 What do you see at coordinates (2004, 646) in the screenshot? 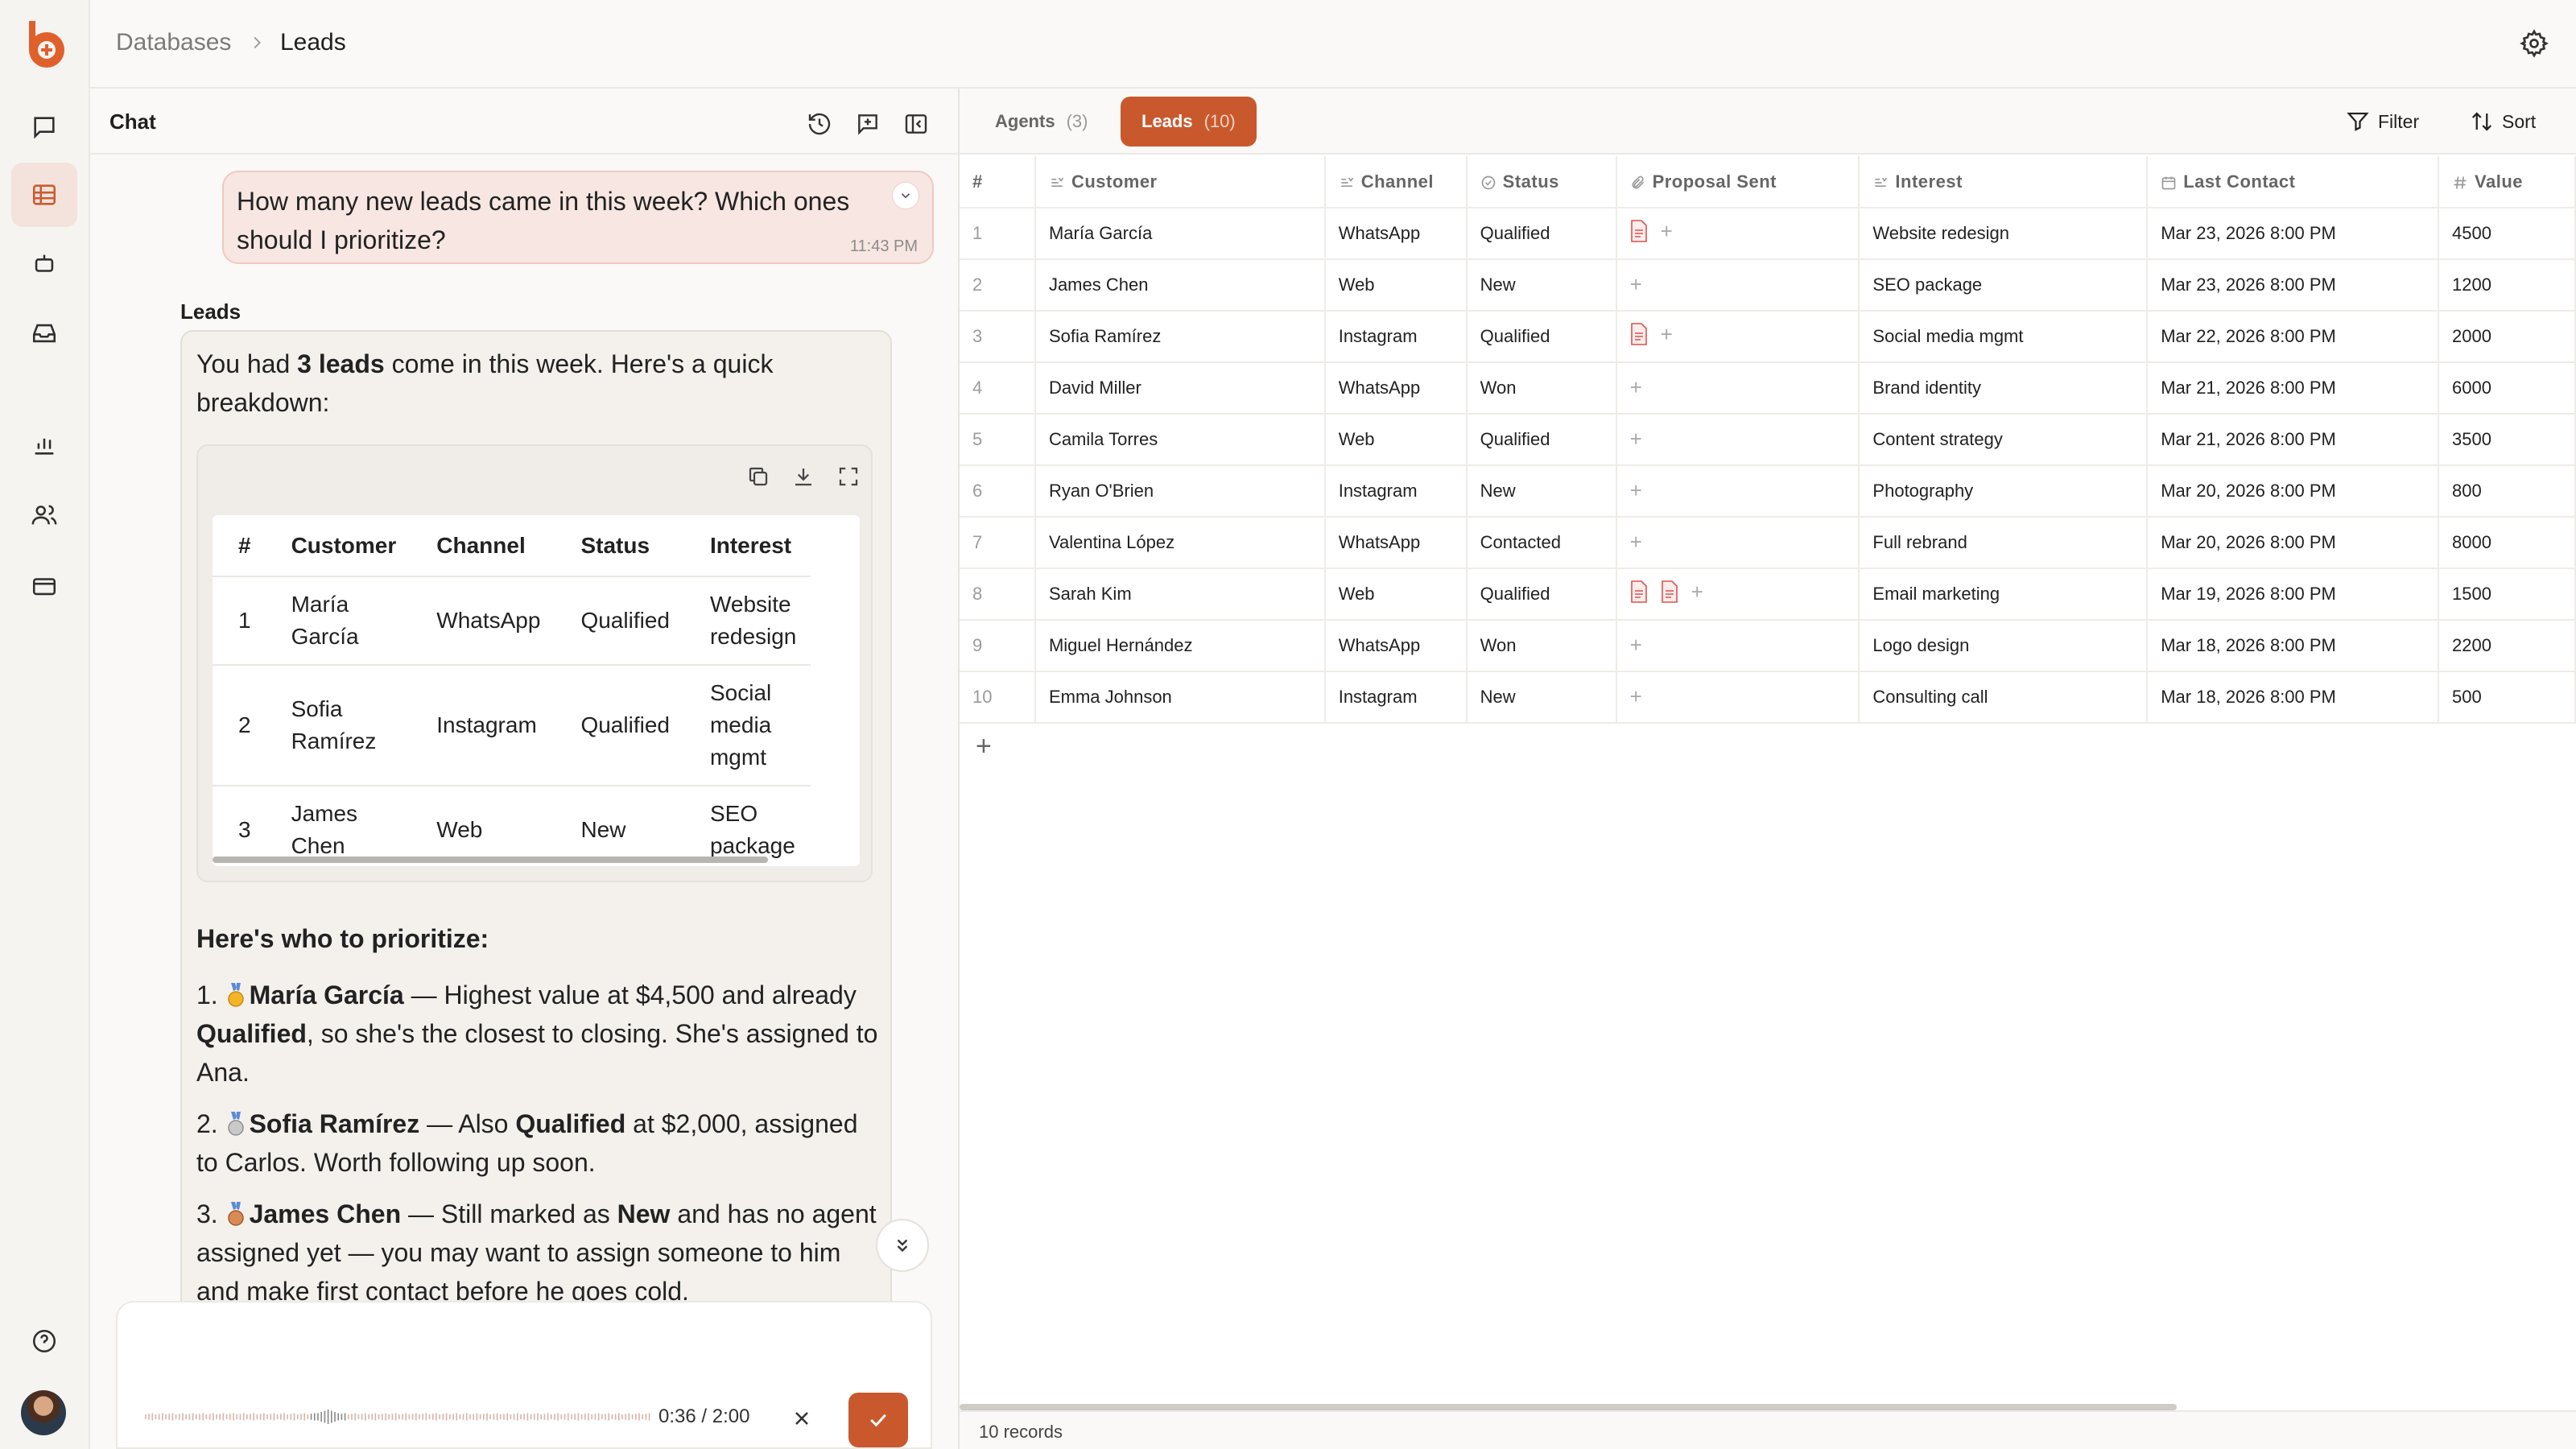
I see `cell-interest: Logo design` at bounding box center [2004, 646].